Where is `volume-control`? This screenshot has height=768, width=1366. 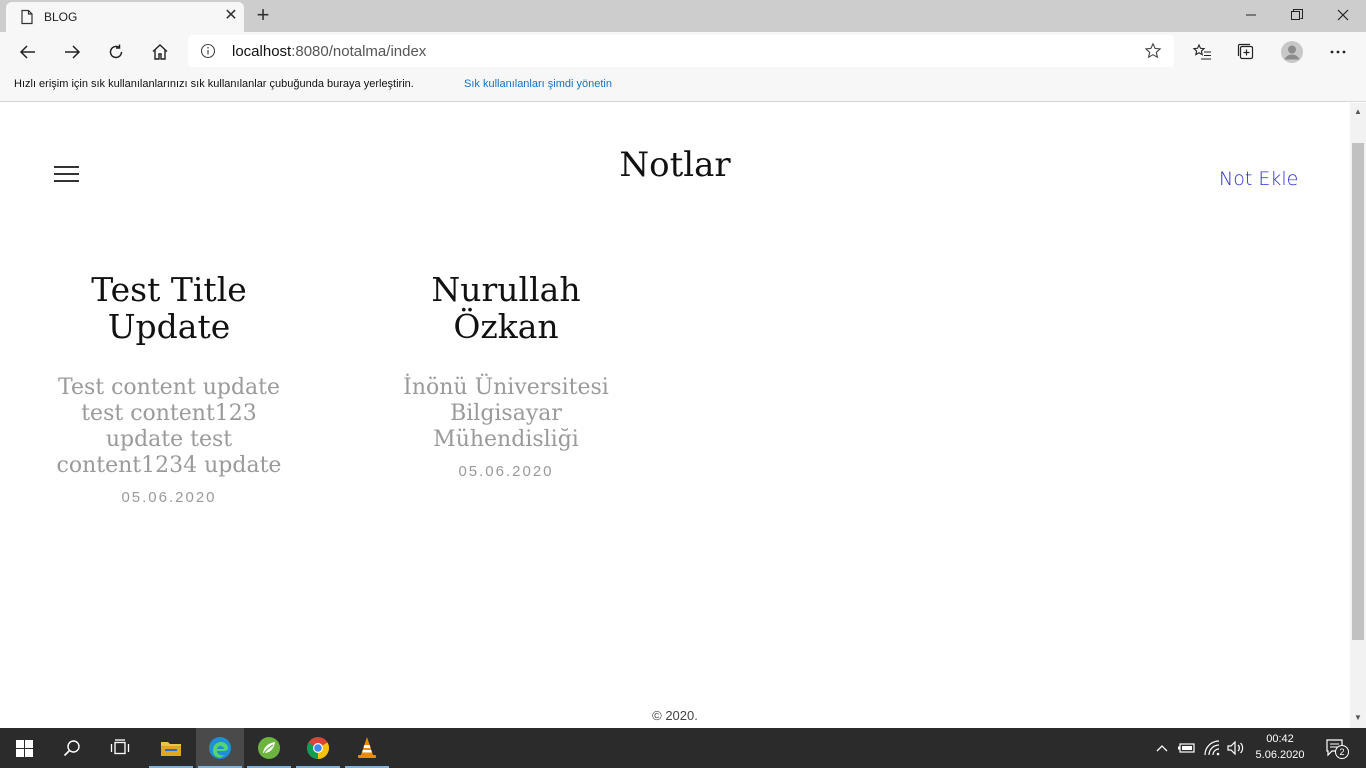 volume-control is located at coordinates (1236, 748).